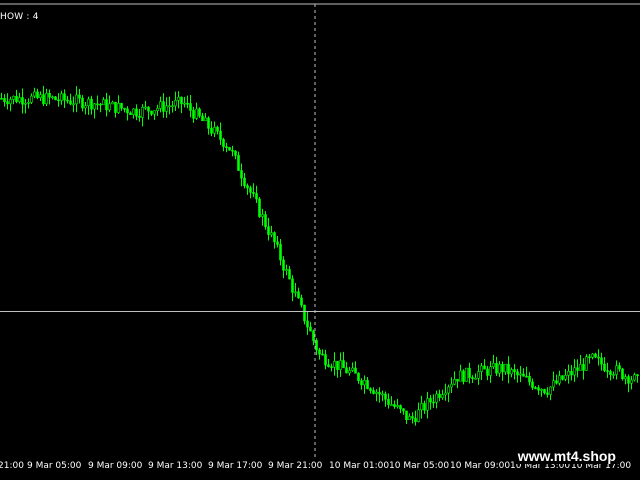  Describe the element at coordinates (235, 466) in the screenshot. I see `time-label: 9 Mar 17:00` at that location.